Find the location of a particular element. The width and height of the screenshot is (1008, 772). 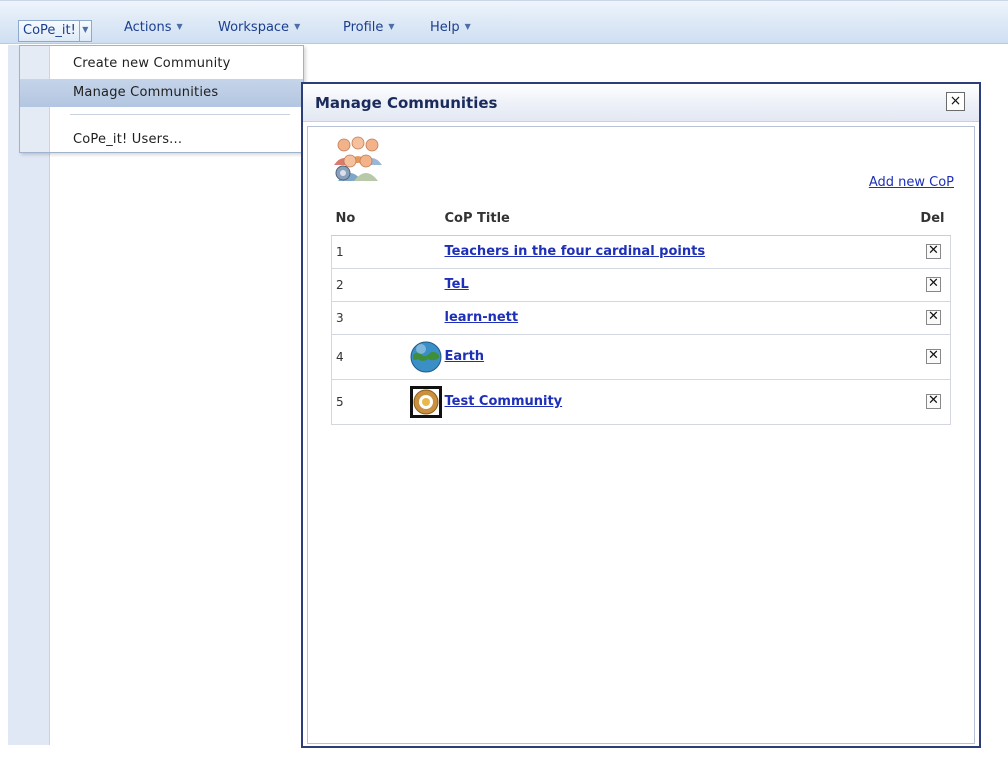

add-new-cop-link: Add new CoP is located at coordinates (911, 182).